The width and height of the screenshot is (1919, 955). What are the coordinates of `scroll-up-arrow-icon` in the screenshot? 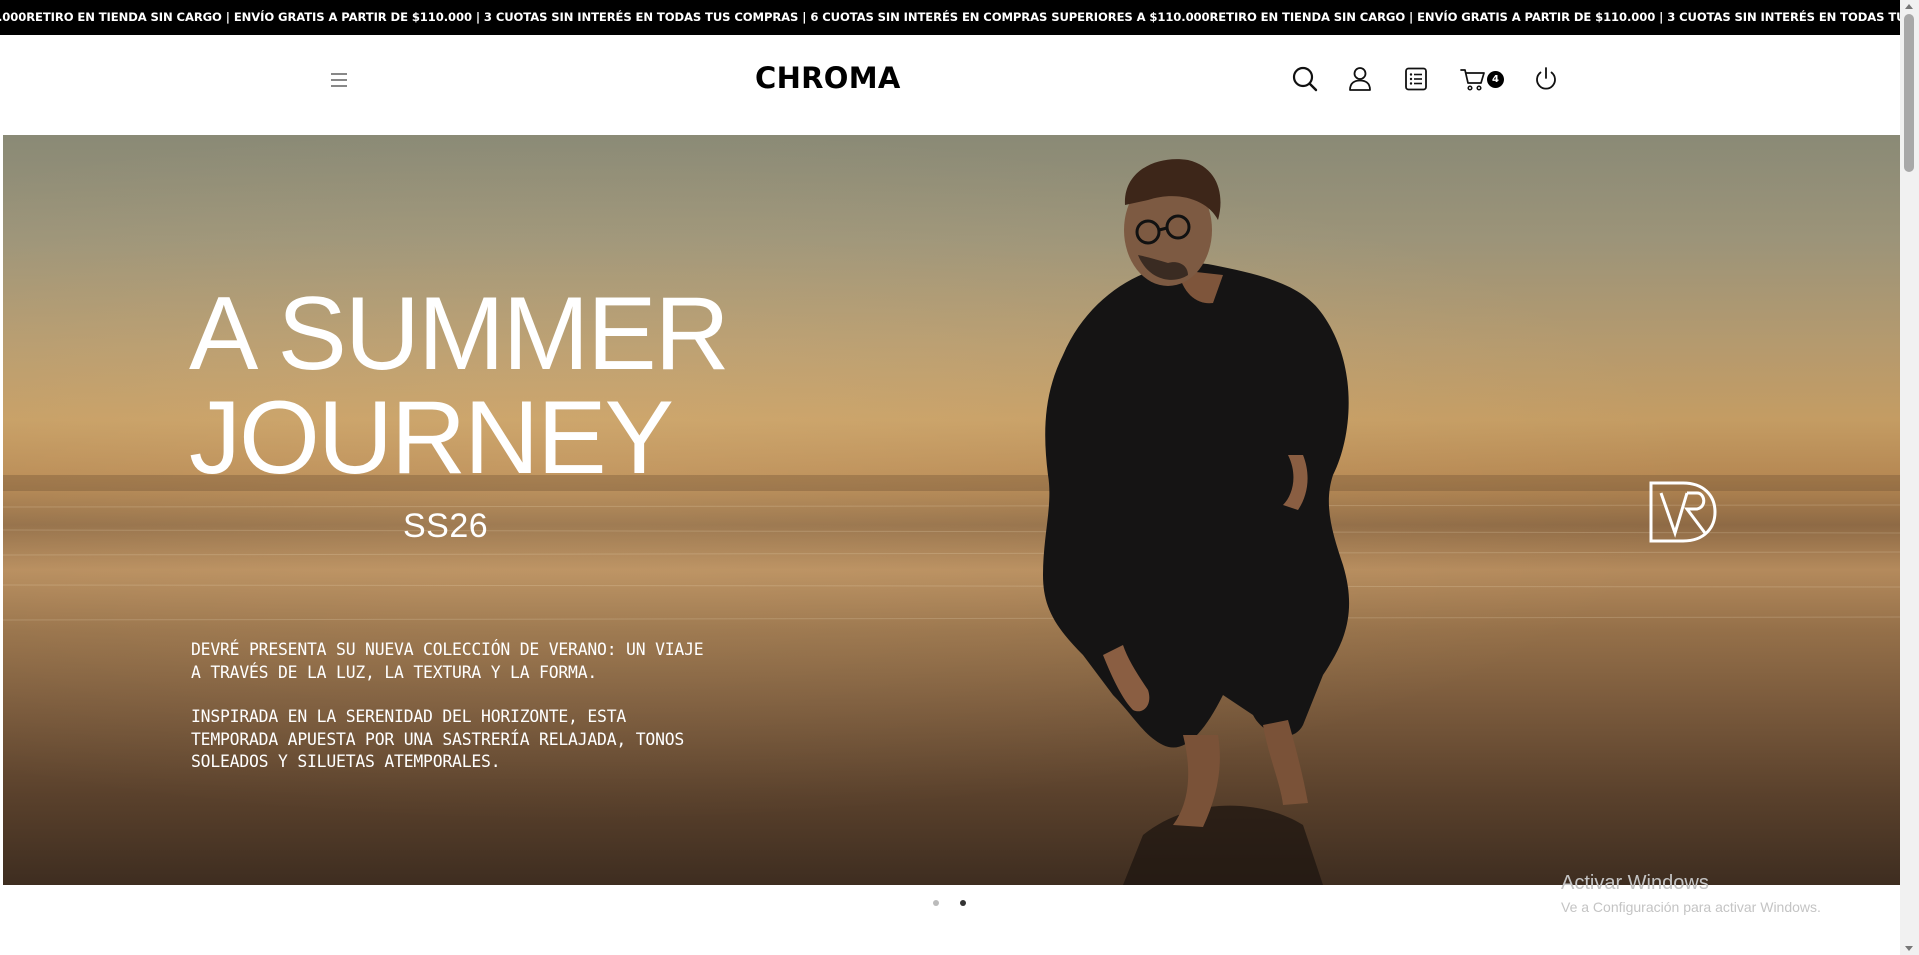 It's located at (1909, 6).